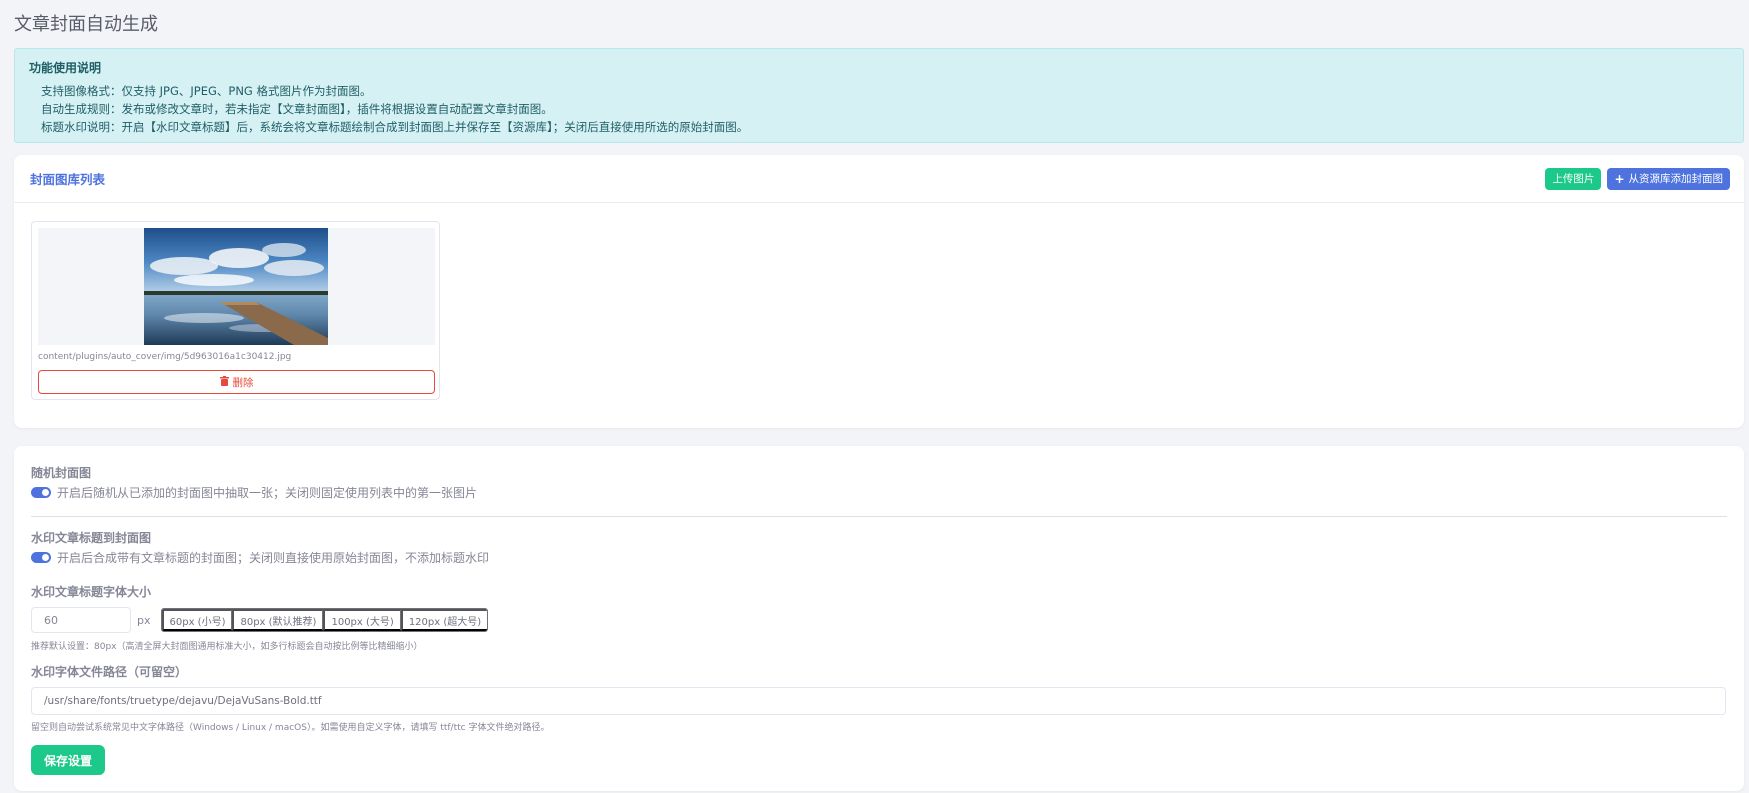 Image resolution: width=1749 pixels, height=793 pixels. What do you see at coordinates (41, 492) in the screenshot?
I see `random-cover-switch` at bounding box center [41, 492].